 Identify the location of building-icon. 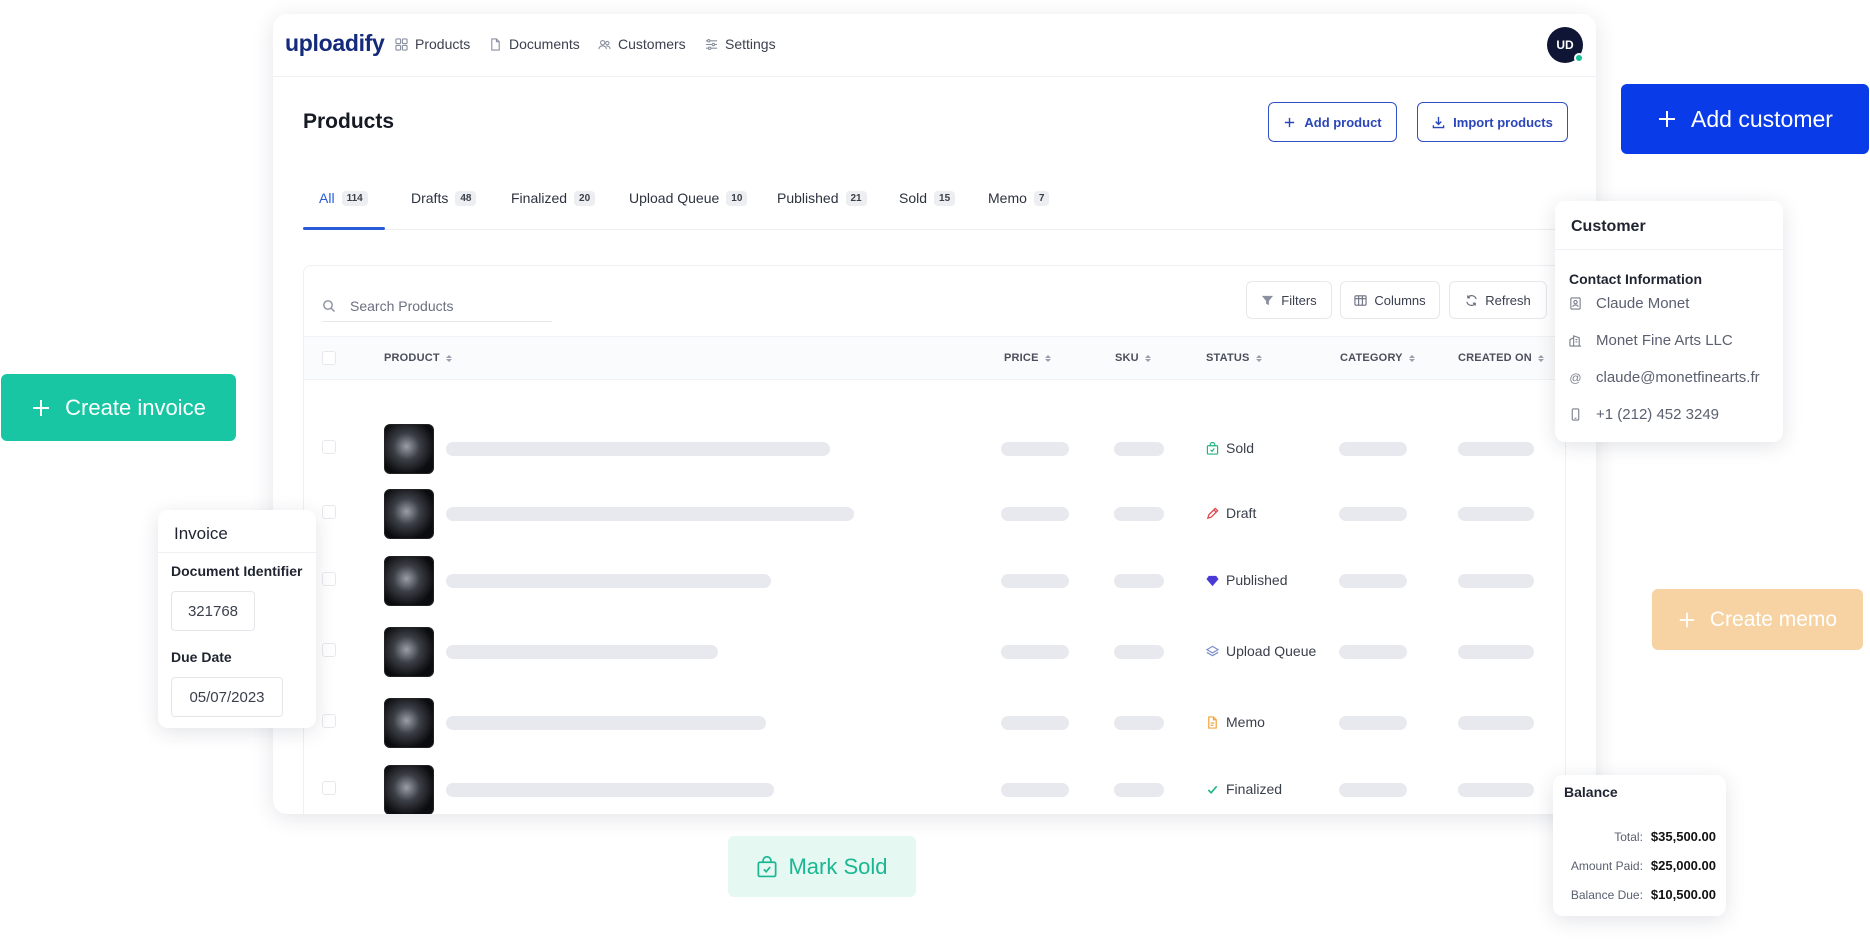
(1575, 341).